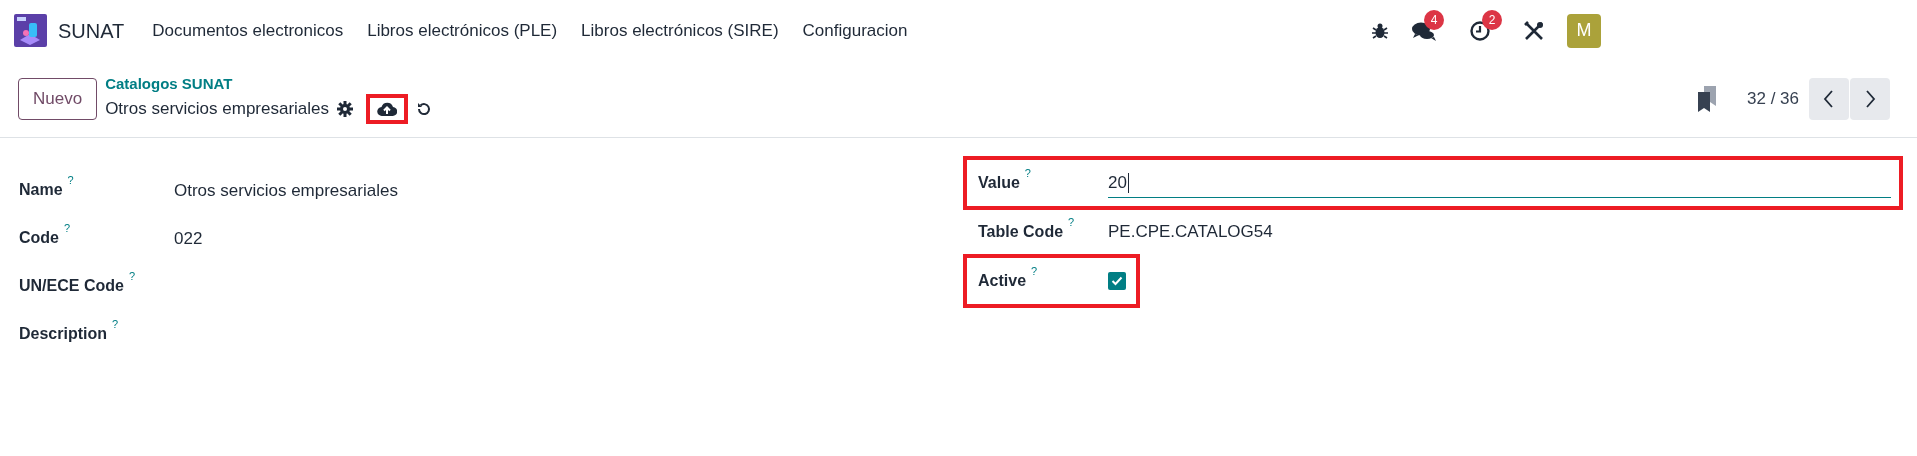  Describe the element at coordinates (1117, 281) in the screenshot. I see `active-checkbox` at that location.